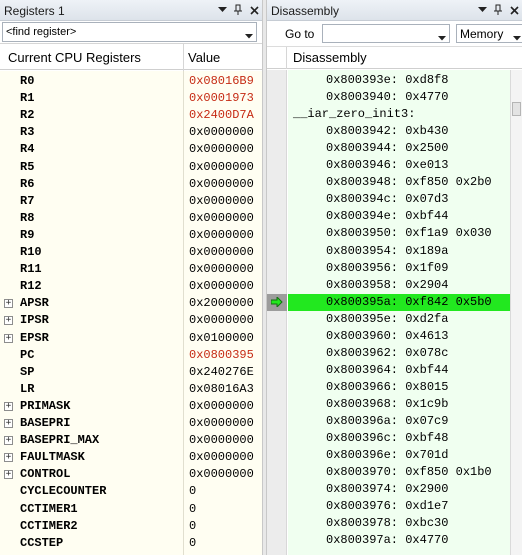  What do you see at coordinates (118, 32) in the screenshot?
I see `find-register-input` at bounding box center [118, 32].